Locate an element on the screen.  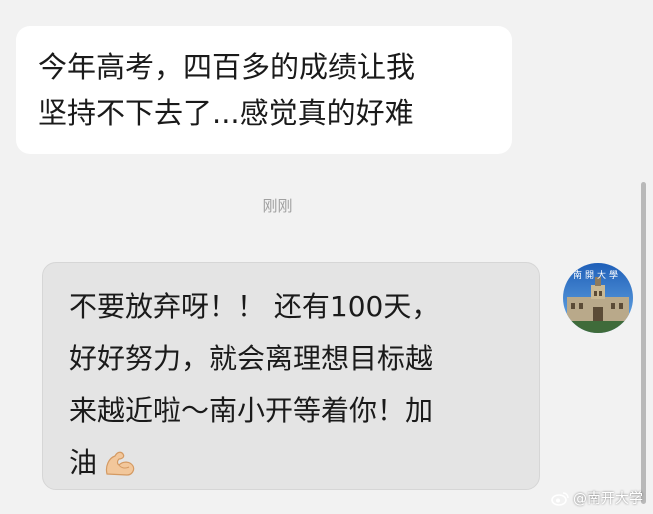
avatar: 南開大學 is located at coordinates (598, 298).